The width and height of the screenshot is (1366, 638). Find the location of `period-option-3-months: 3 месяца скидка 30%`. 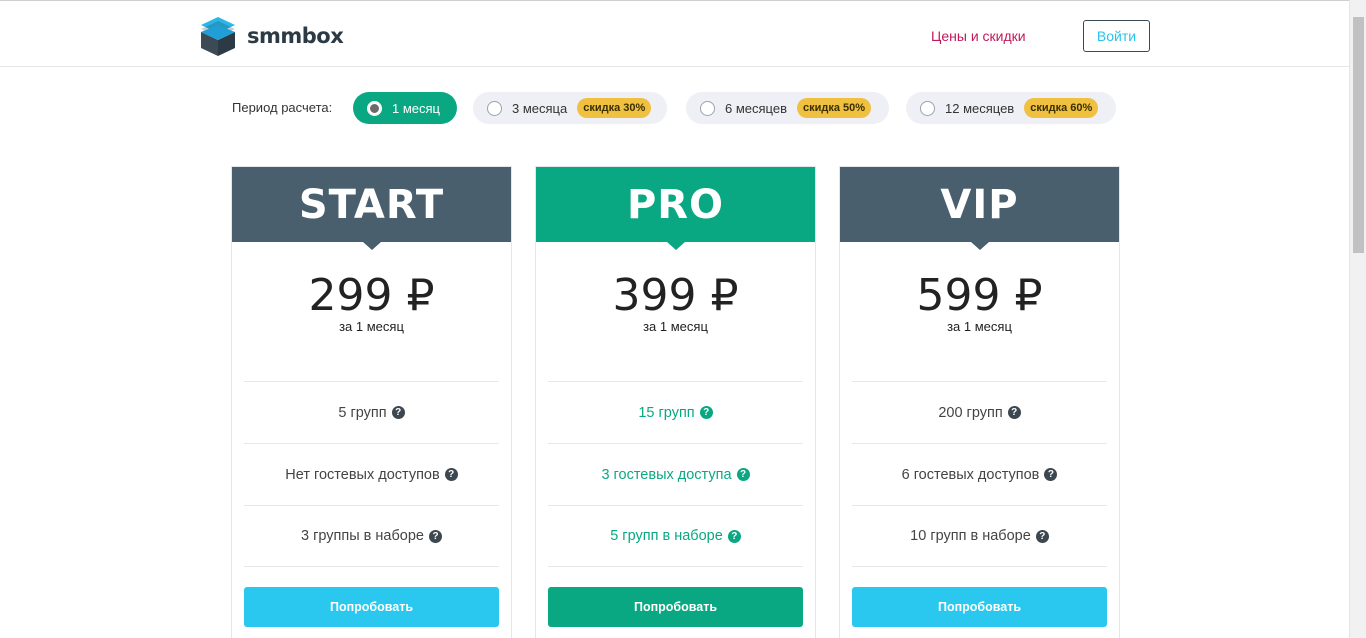

period-option-3-months: 3 месяца скидка 30% is located at coordinates (570, 108).